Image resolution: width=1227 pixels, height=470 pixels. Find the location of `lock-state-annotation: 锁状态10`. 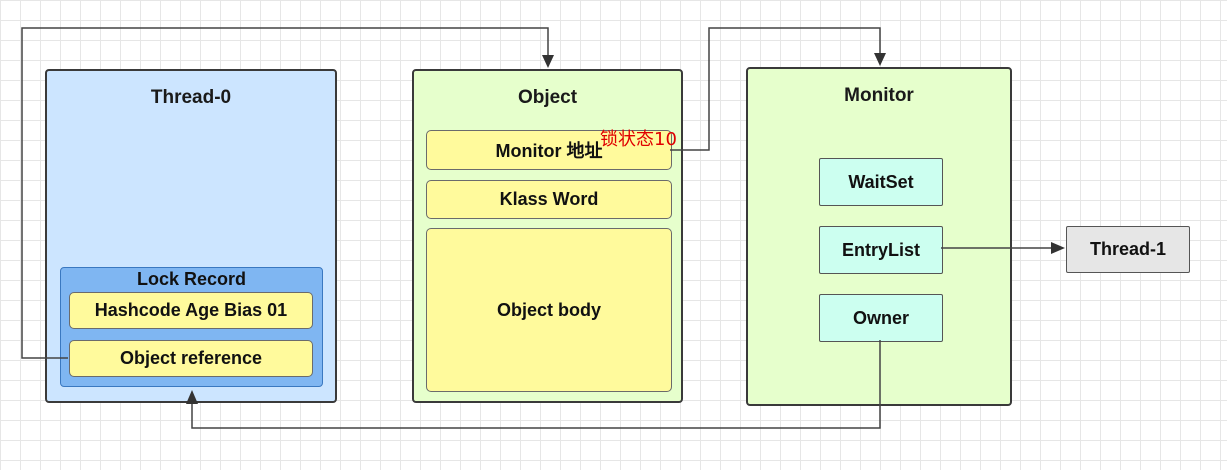

lock-state-annotation: 锁状态10 is located at coordinates (638, 139).